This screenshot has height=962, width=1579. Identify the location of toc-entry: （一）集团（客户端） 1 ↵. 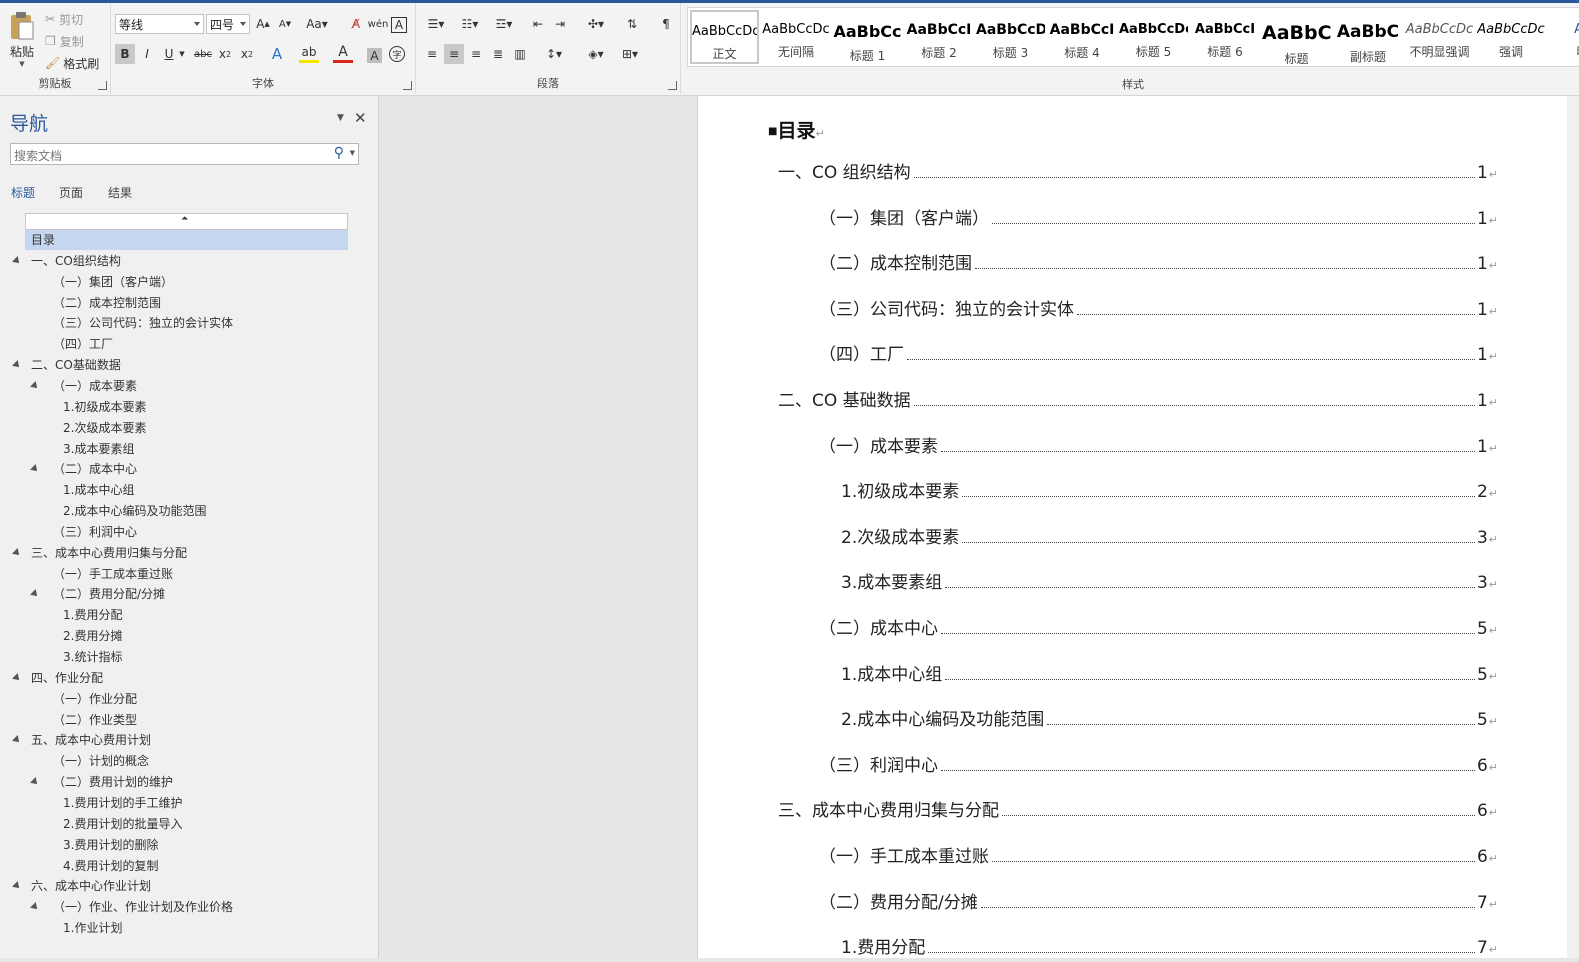
(1158, 219).